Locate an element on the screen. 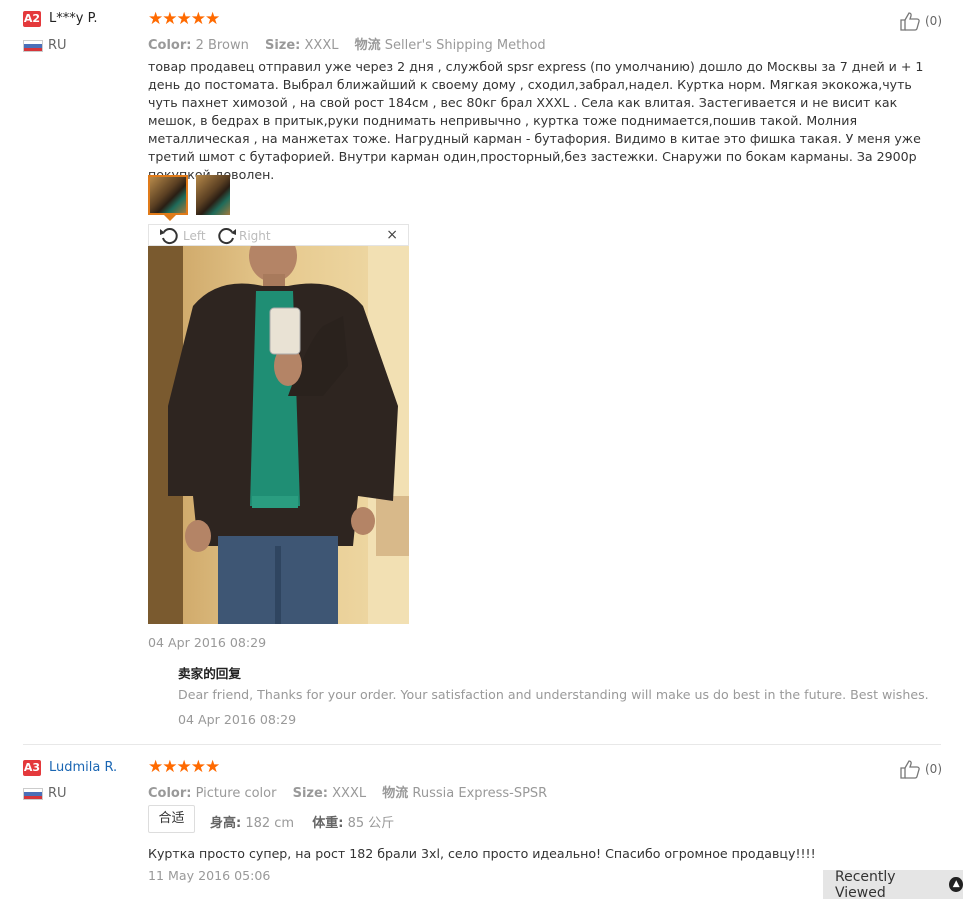 This screenshot has width=963, height=901. photo-thumbnails is located at coordinates (189, 195).